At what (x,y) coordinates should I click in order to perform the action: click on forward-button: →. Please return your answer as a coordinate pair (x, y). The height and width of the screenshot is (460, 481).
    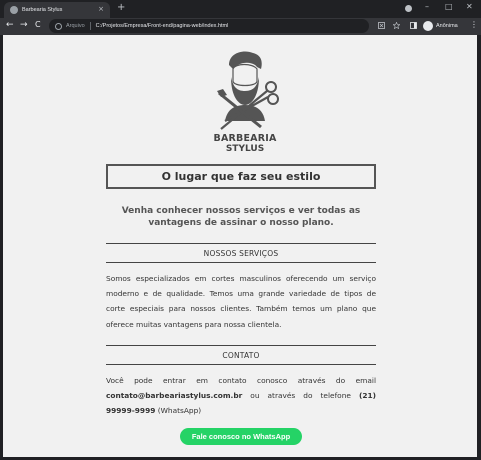
    Looking at the image, I should click on (24, 25).